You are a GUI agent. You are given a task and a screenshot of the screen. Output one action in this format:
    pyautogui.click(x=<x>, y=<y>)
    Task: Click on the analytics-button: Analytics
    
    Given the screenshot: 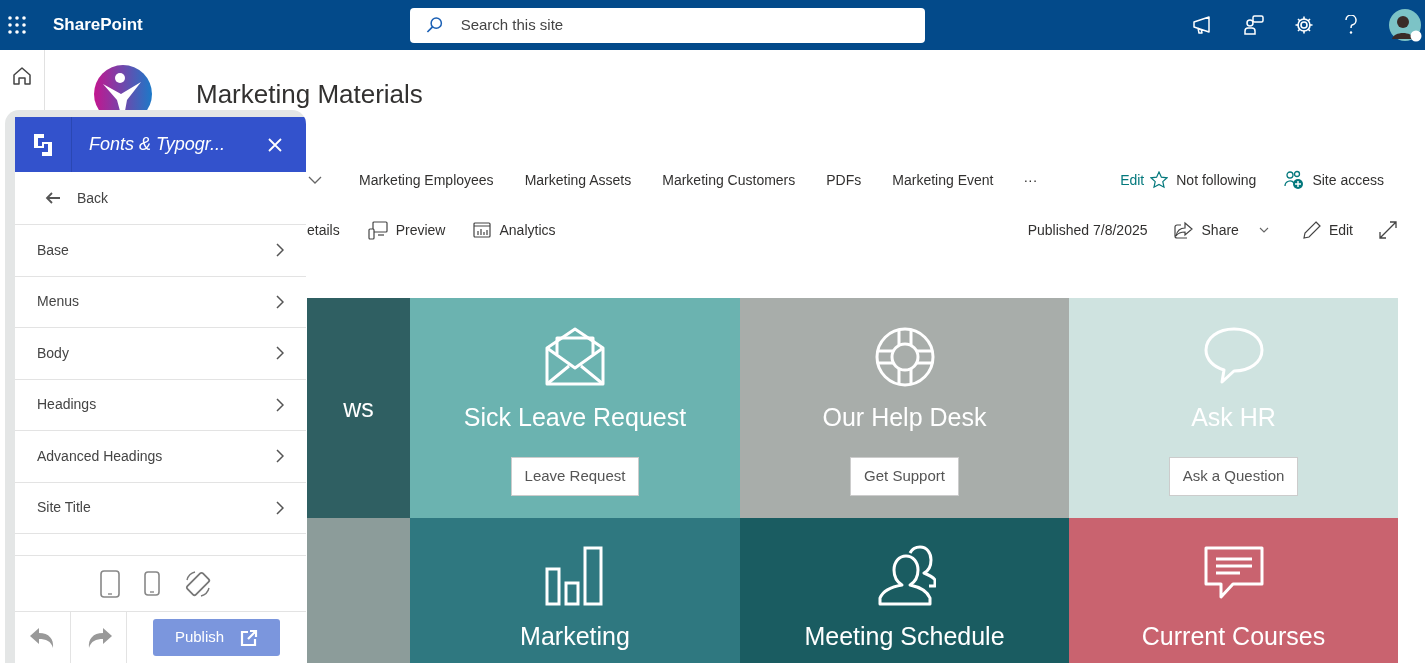 What is the action you would take?
    pyautogui.click(x=514, y=230)
    